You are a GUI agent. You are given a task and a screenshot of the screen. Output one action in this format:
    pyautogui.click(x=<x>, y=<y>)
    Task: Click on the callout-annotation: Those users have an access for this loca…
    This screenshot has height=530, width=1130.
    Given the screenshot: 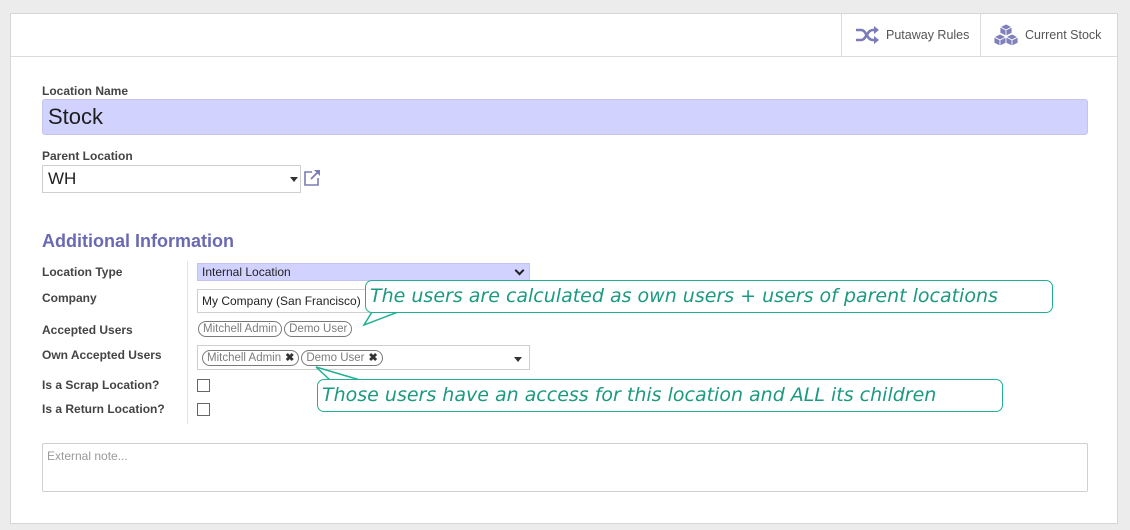 What is the action you would take?
    pyautogui.click(x=660, y=395)
    